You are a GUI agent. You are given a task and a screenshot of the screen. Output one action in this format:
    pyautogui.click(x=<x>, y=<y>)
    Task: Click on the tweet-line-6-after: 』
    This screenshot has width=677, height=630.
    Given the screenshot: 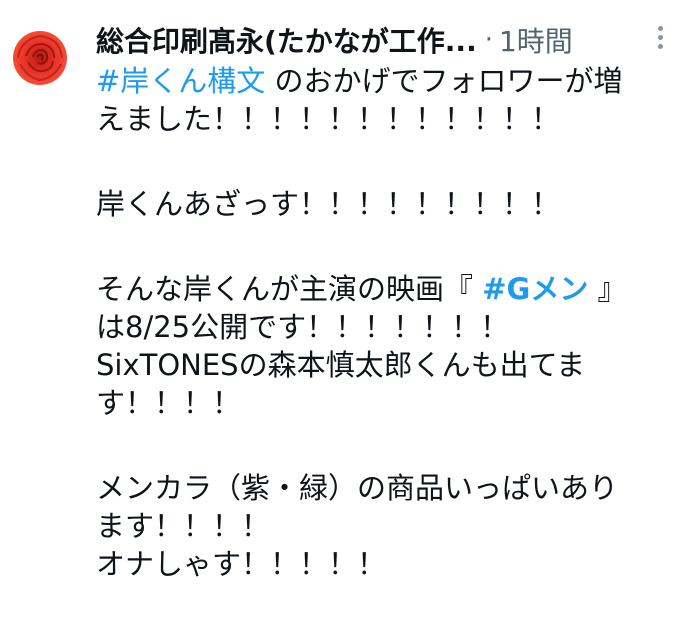 What is the action you would take?
    pyautogui.click(x=607, y=289)
    